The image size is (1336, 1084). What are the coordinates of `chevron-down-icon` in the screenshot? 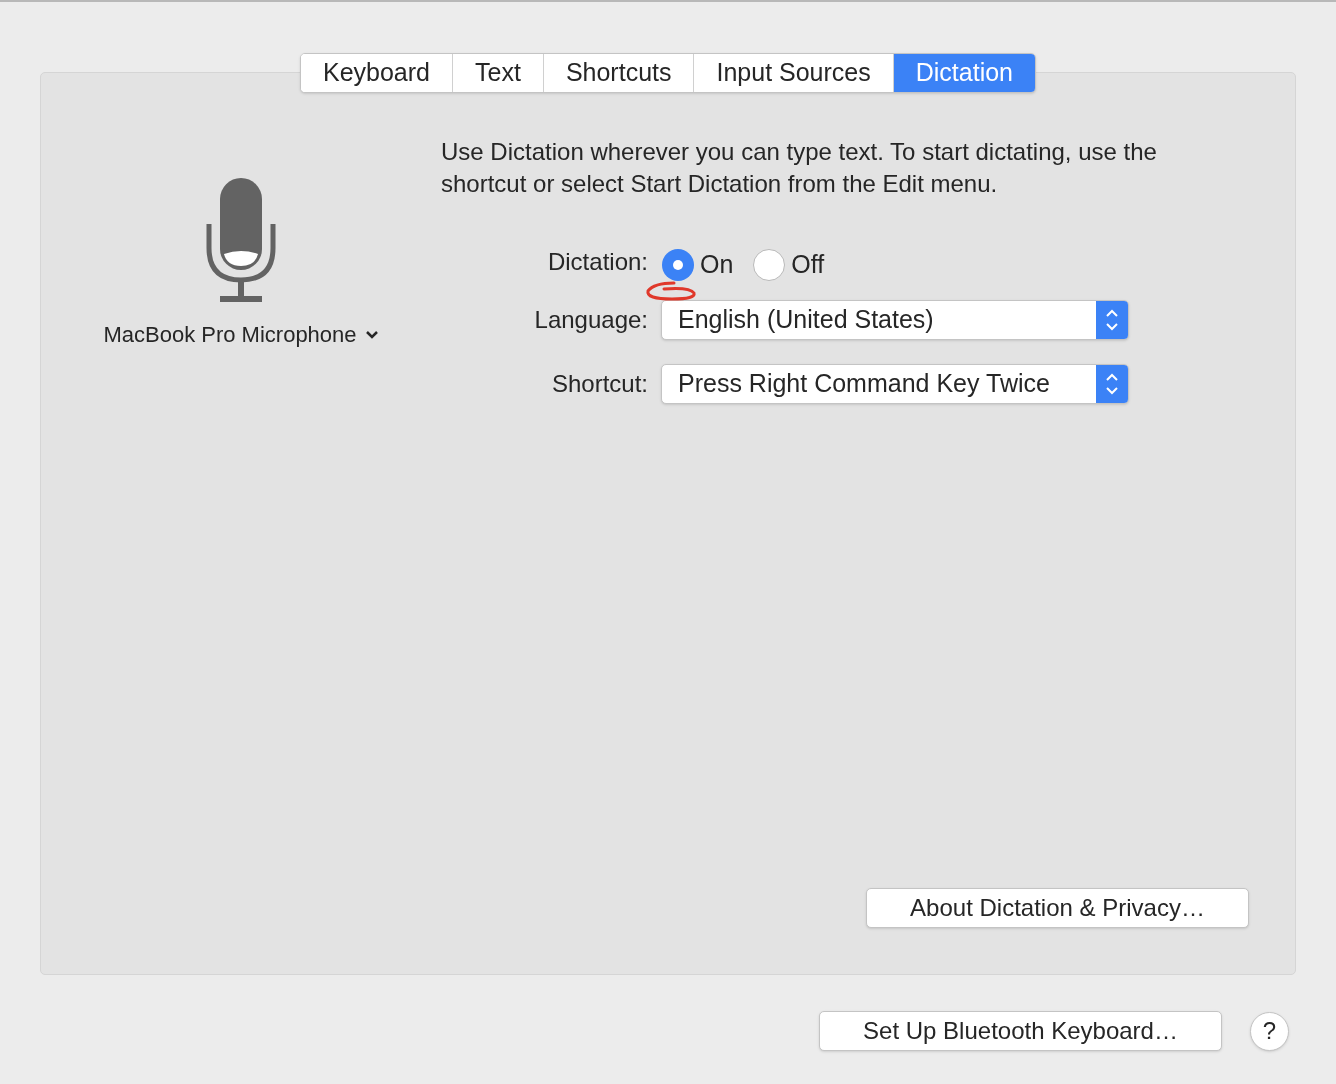 It's located at (371, 334).